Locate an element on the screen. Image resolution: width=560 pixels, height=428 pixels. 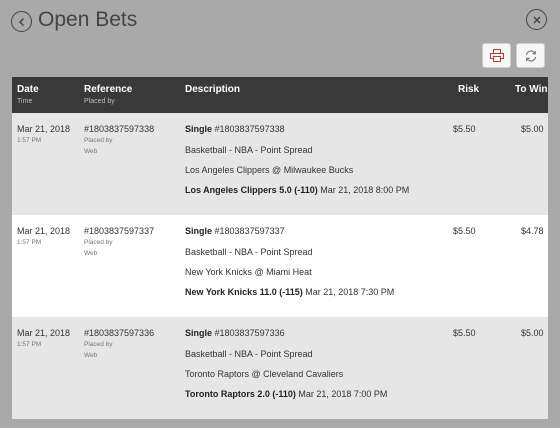
refresh-icon is located at coordinates (530, 55).